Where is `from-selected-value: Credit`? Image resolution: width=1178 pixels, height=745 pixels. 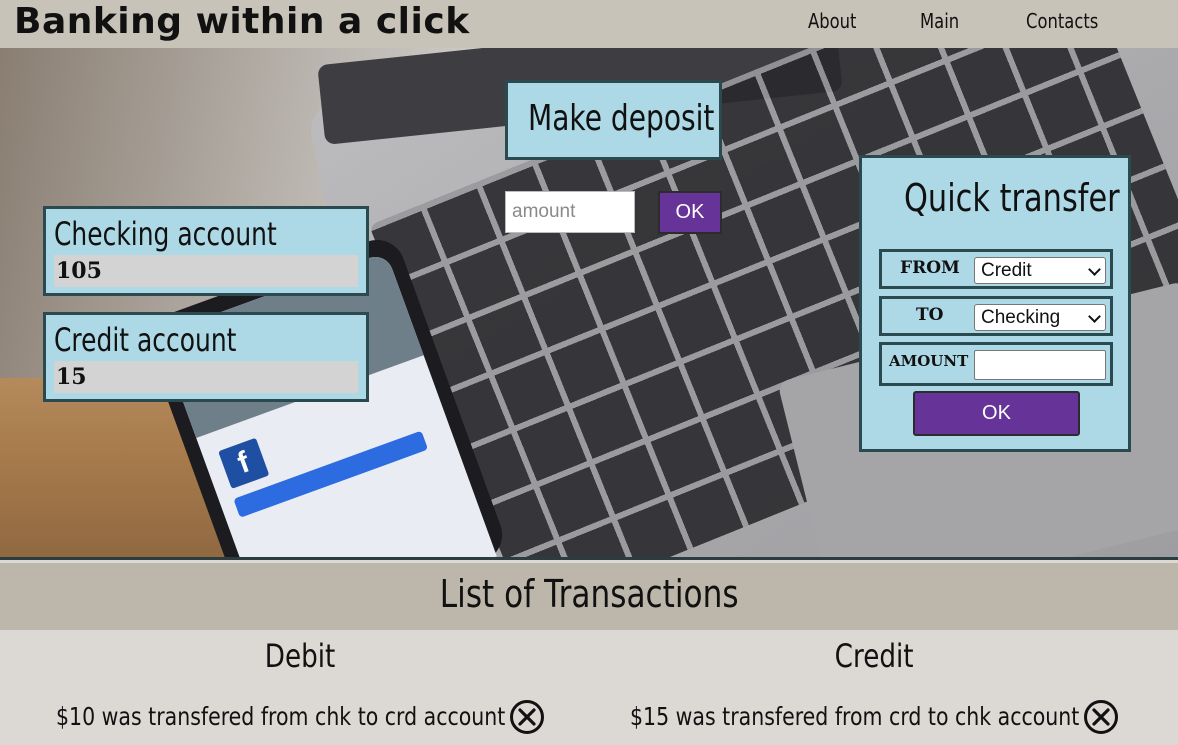
from-selected-value: Credit is located at coordinates (1006, 270).